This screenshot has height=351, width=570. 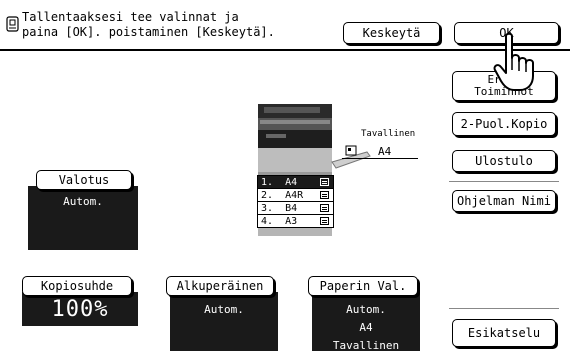 I want to click on duplex-copy-button: 2-Puol.Kopio, so click(x=504, y=124).